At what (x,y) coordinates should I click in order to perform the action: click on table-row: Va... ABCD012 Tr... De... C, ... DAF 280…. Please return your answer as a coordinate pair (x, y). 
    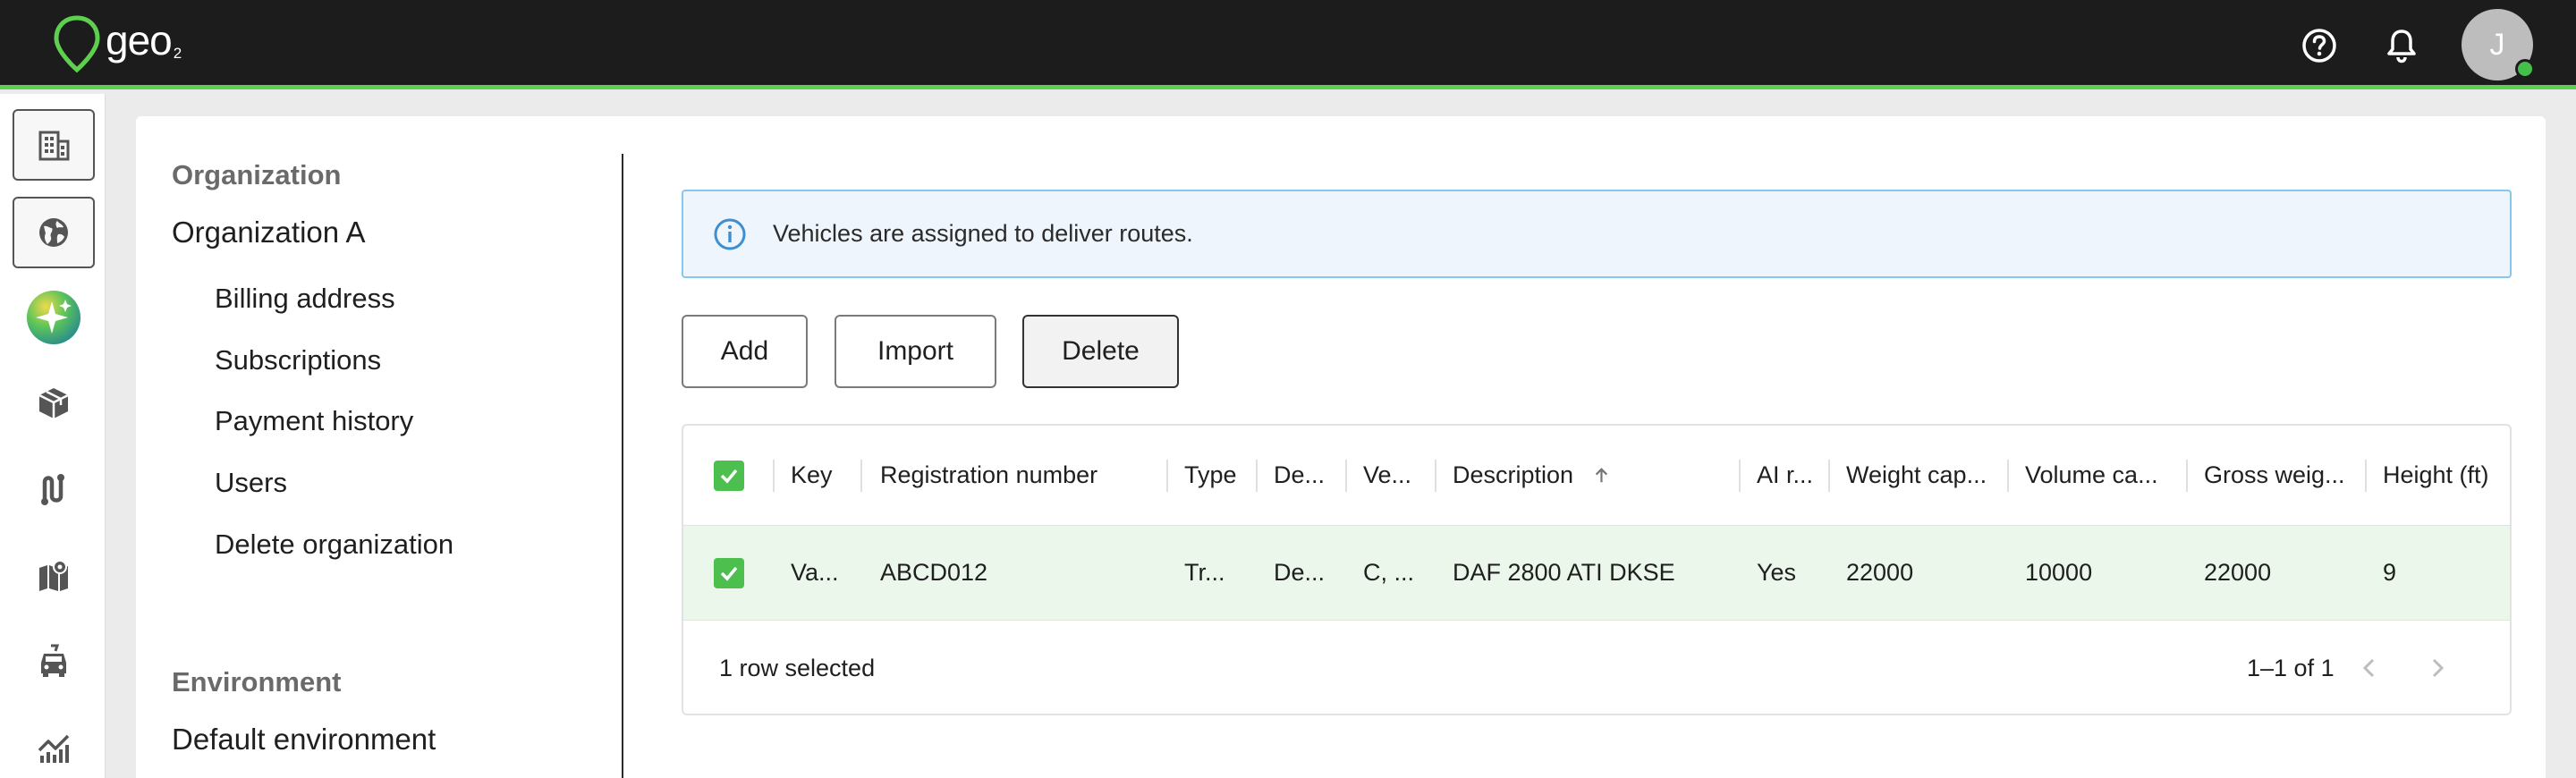
    Looking at the image, I should click on (1596, 573).